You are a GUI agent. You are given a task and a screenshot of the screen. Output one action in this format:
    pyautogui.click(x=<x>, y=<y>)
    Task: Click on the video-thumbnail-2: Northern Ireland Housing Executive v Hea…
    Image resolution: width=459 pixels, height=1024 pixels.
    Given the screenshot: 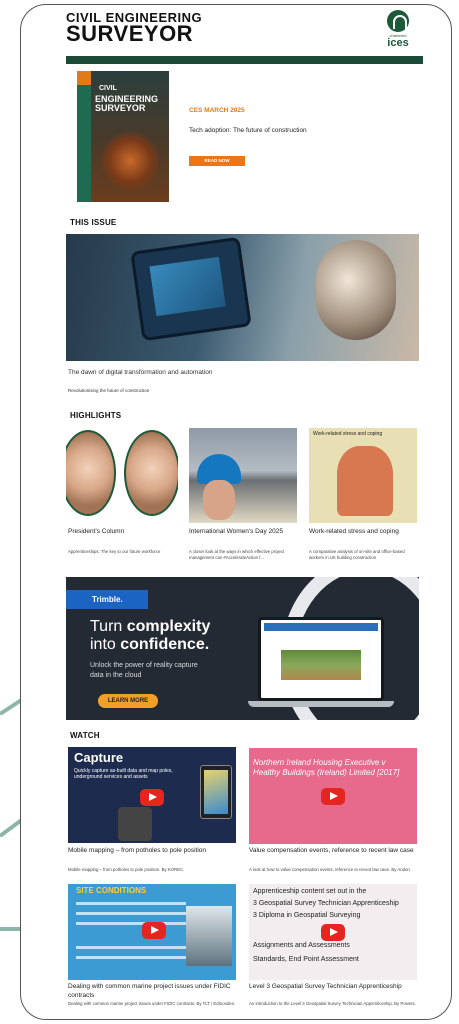 What is the action you would take?
    pyautogui.click(x=333, y=796)
    